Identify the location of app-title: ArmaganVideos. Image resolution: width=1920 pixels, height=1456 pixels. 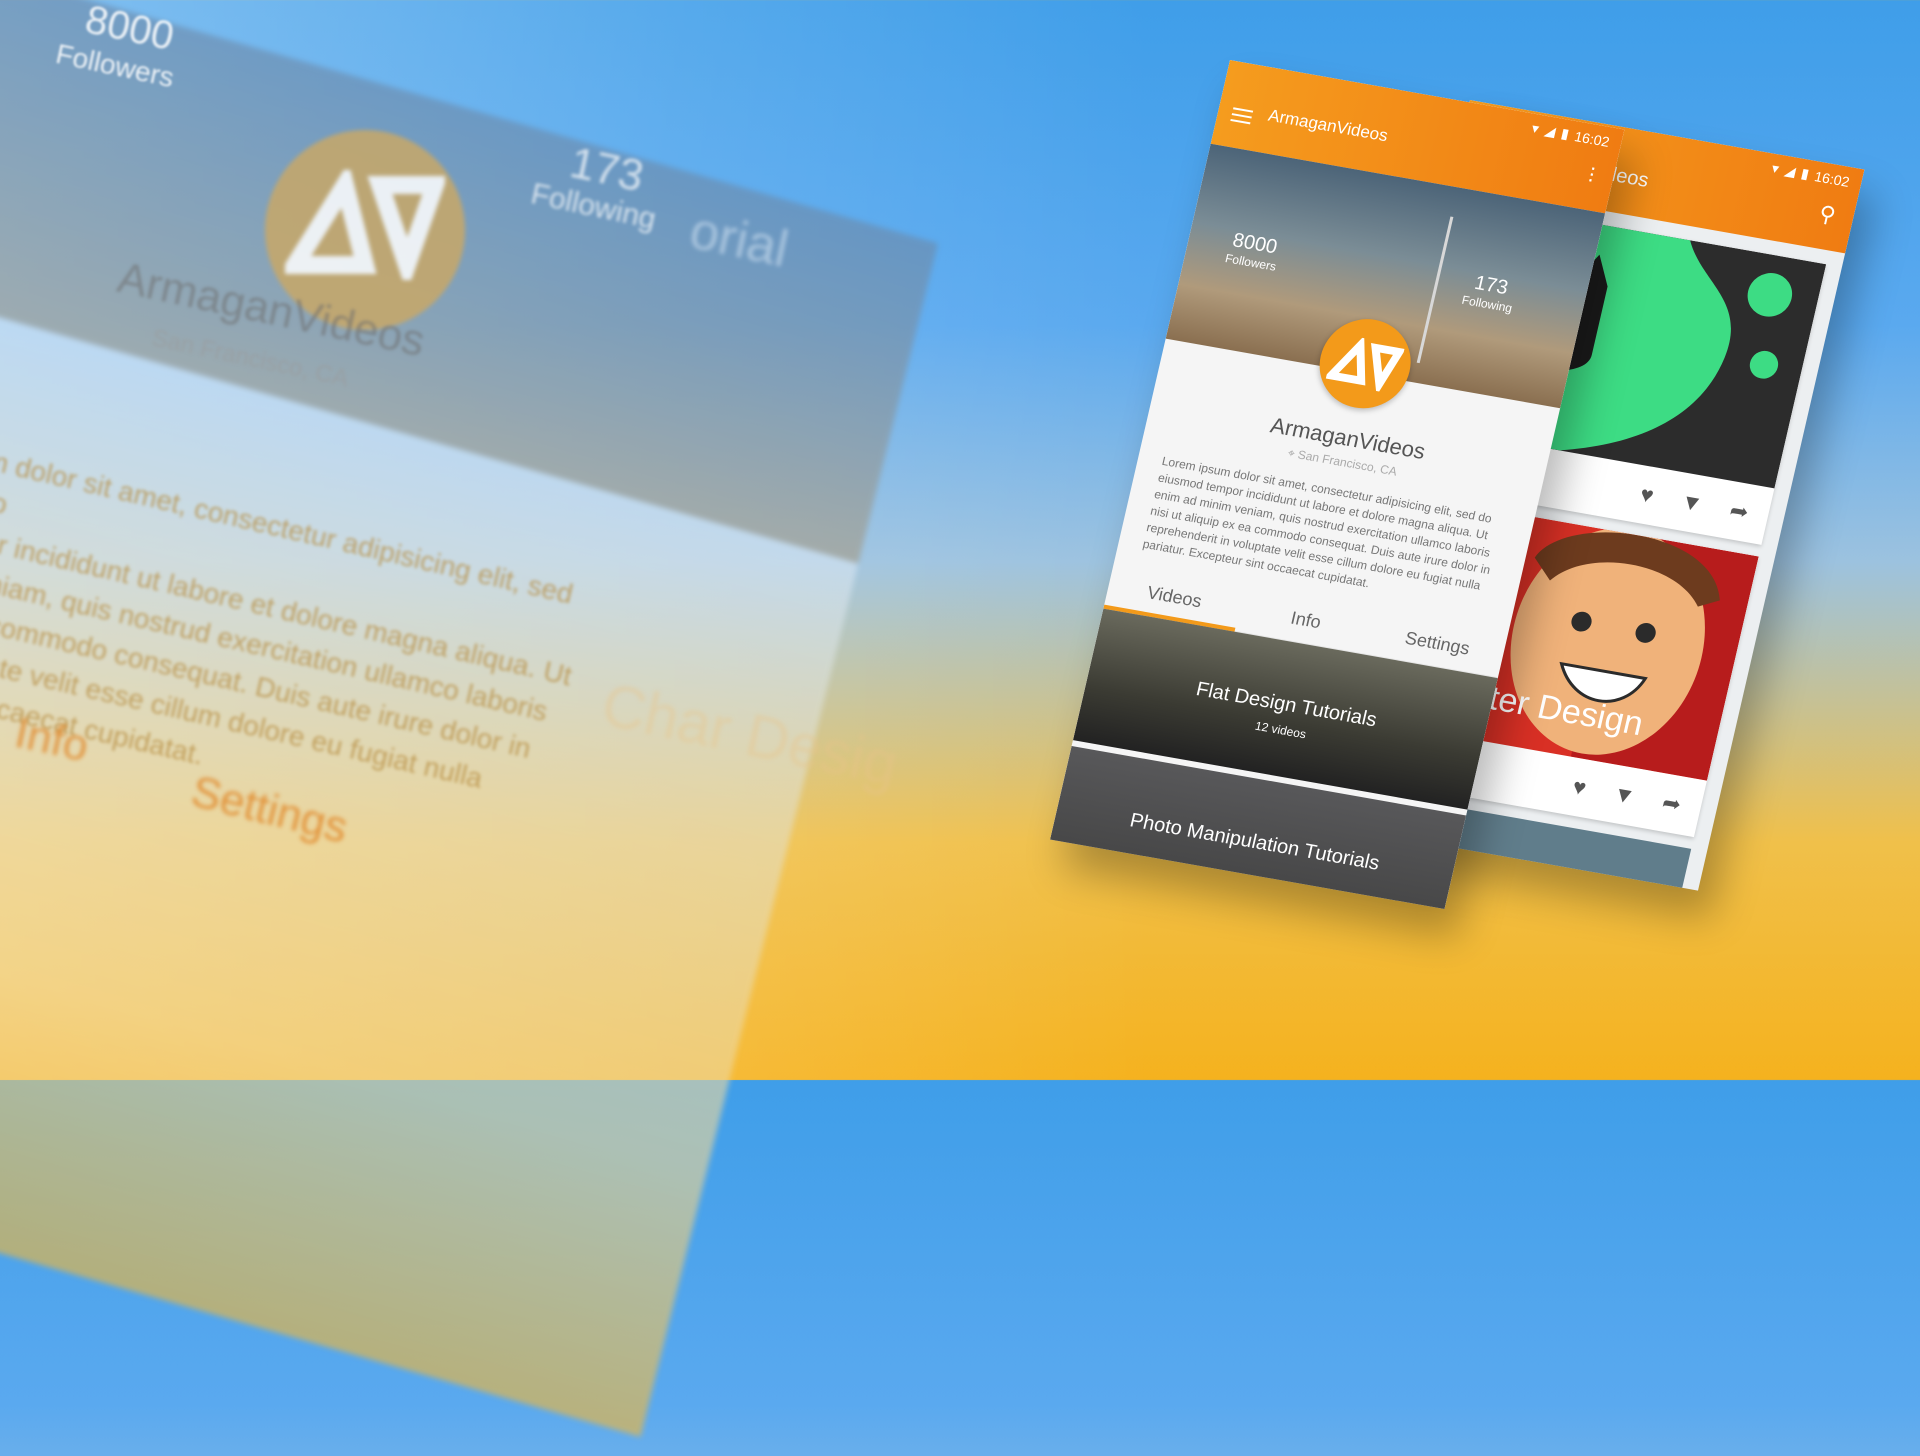
(1328, 125).